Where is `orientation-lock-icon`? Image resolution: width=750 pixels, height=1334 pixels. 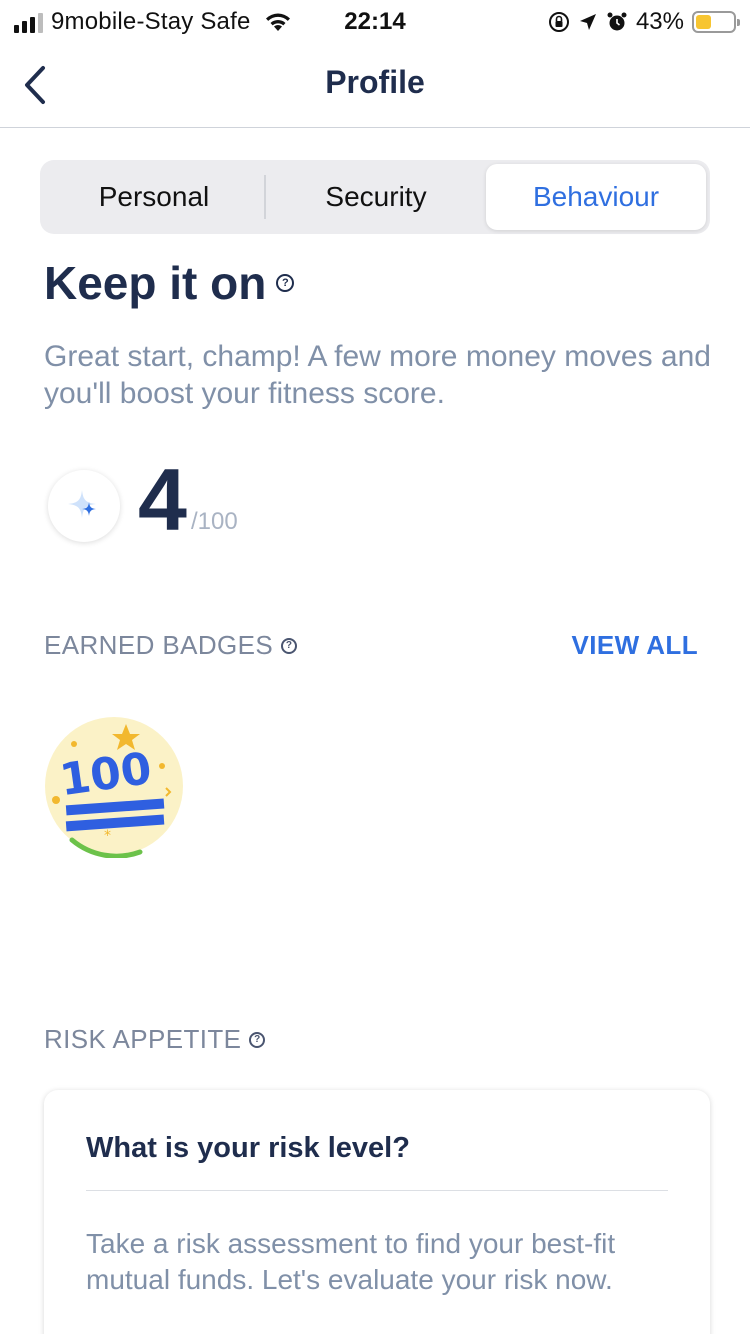 orientation-lock-icon is located at coordinates (558, 22).